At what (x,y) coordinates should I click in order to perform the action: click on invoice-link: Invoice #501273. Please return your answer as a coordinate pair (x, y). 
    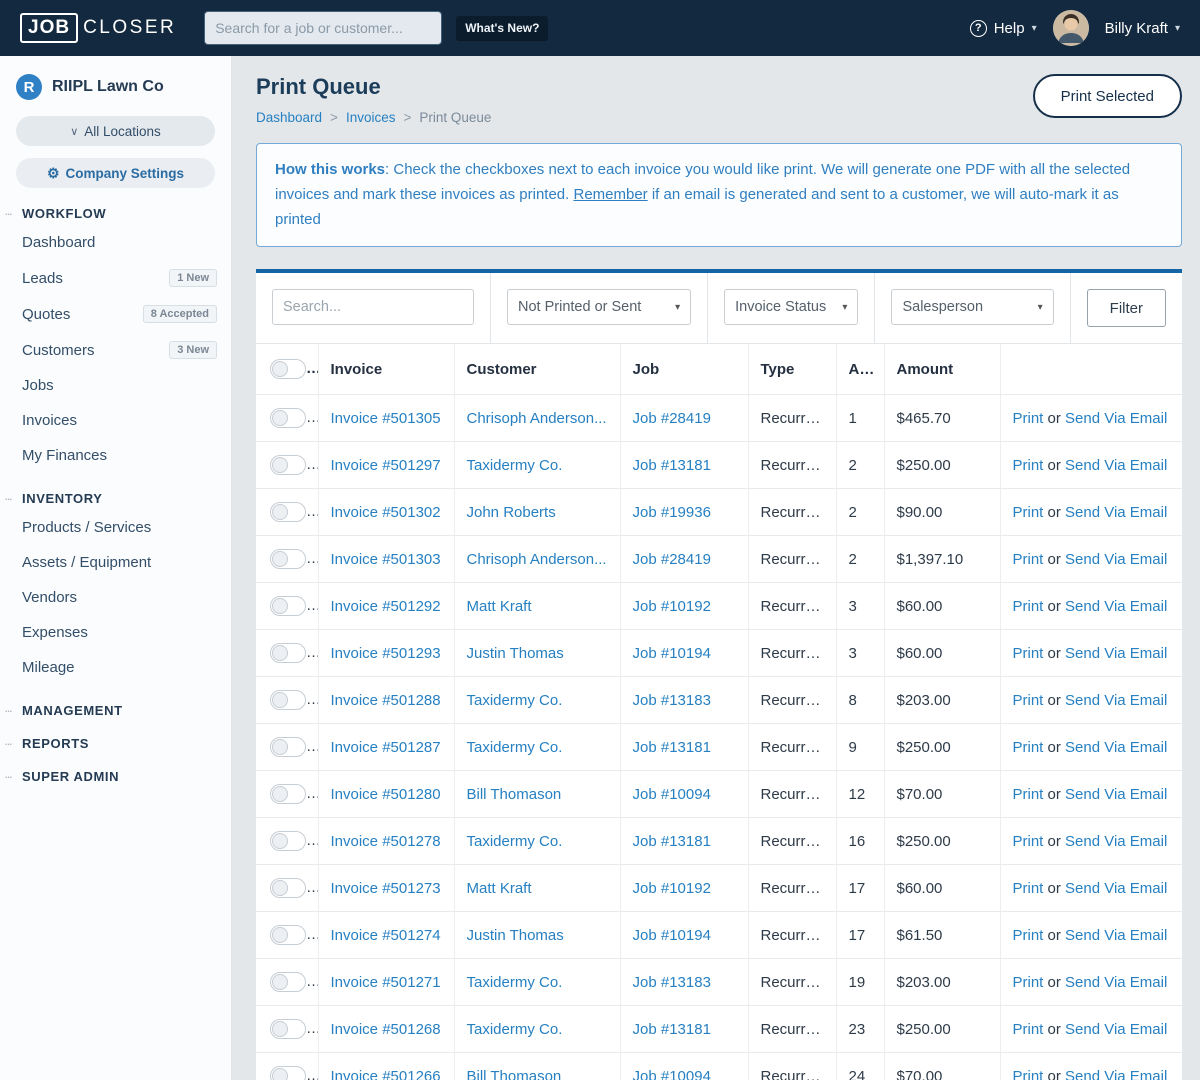
    Looking at the image, I should click on (386, 888).